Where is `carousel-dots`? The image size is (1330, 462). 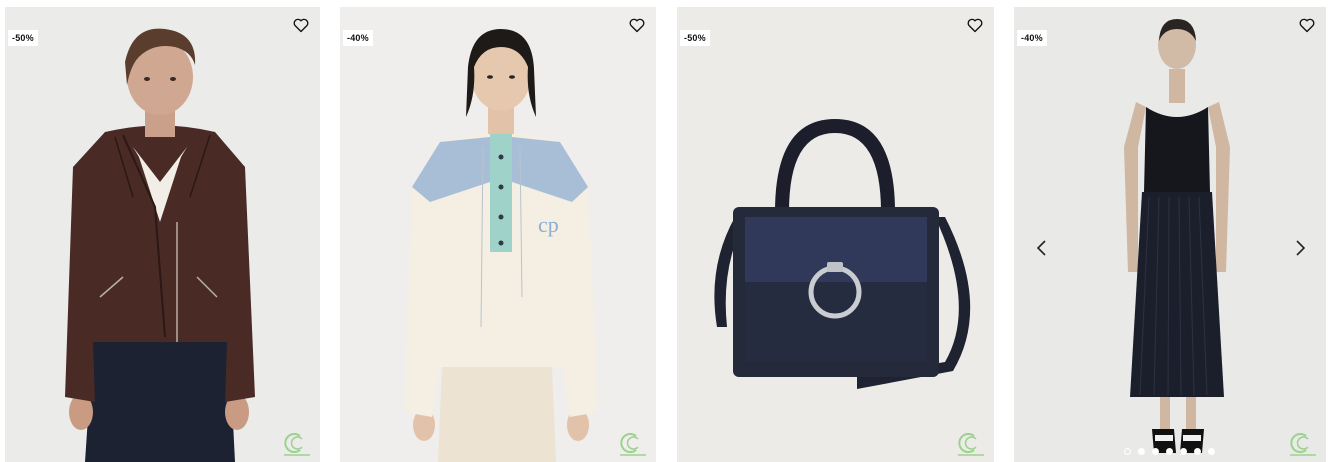 carousel-dots is located at coordinates (1169, 451).